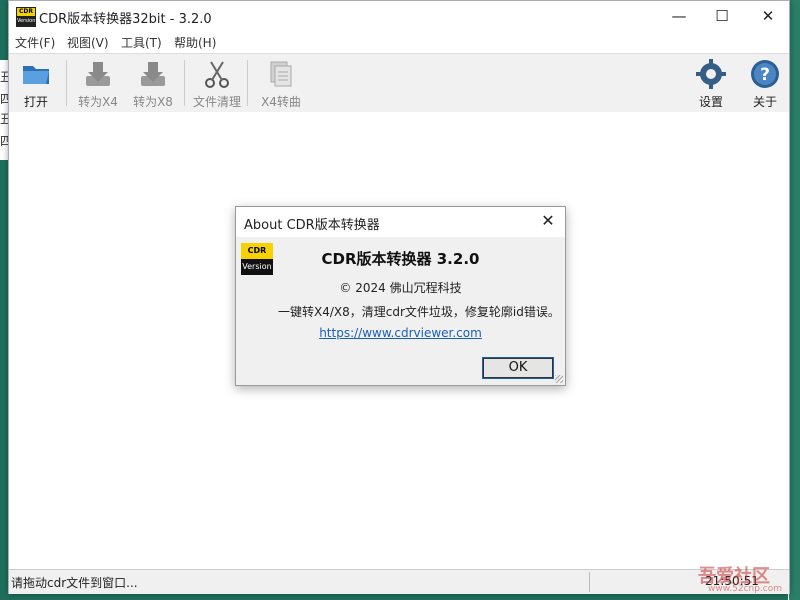  Describe the element at coordinates (36, 75) in the screenshot. I see `folder-icon` at that location.